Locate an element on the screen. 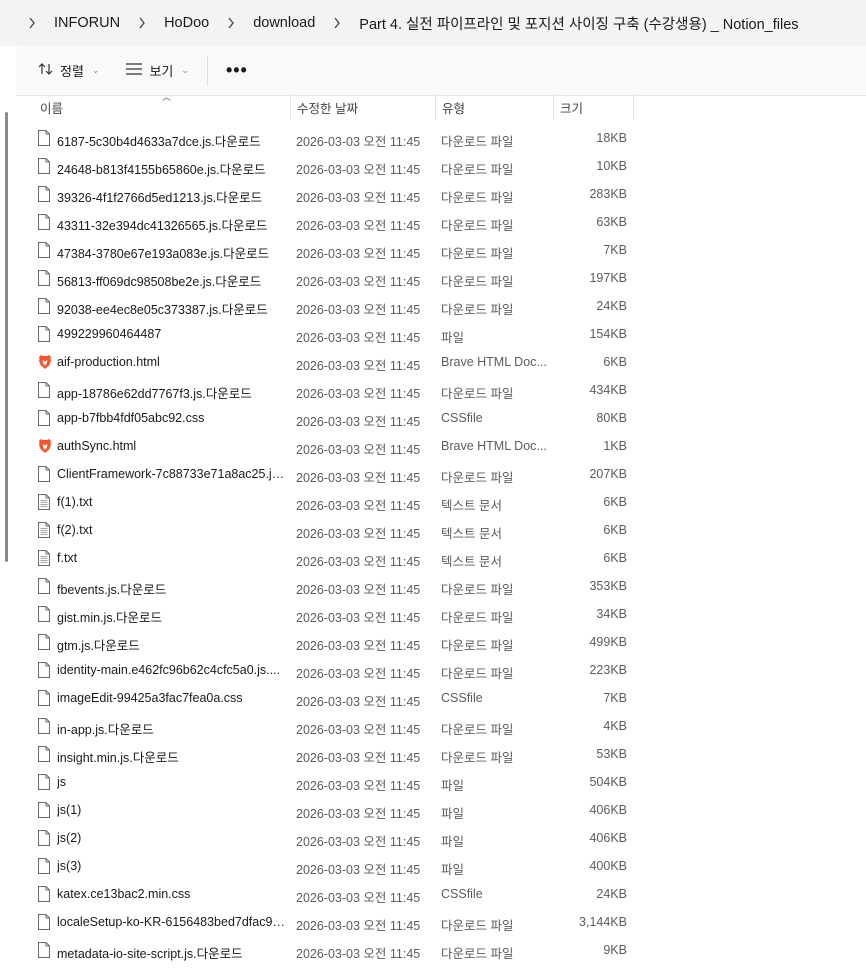  file-row: js(1) 2026-03-03 오전 11:45 파일 406KB is located at coordinates (336, 810).